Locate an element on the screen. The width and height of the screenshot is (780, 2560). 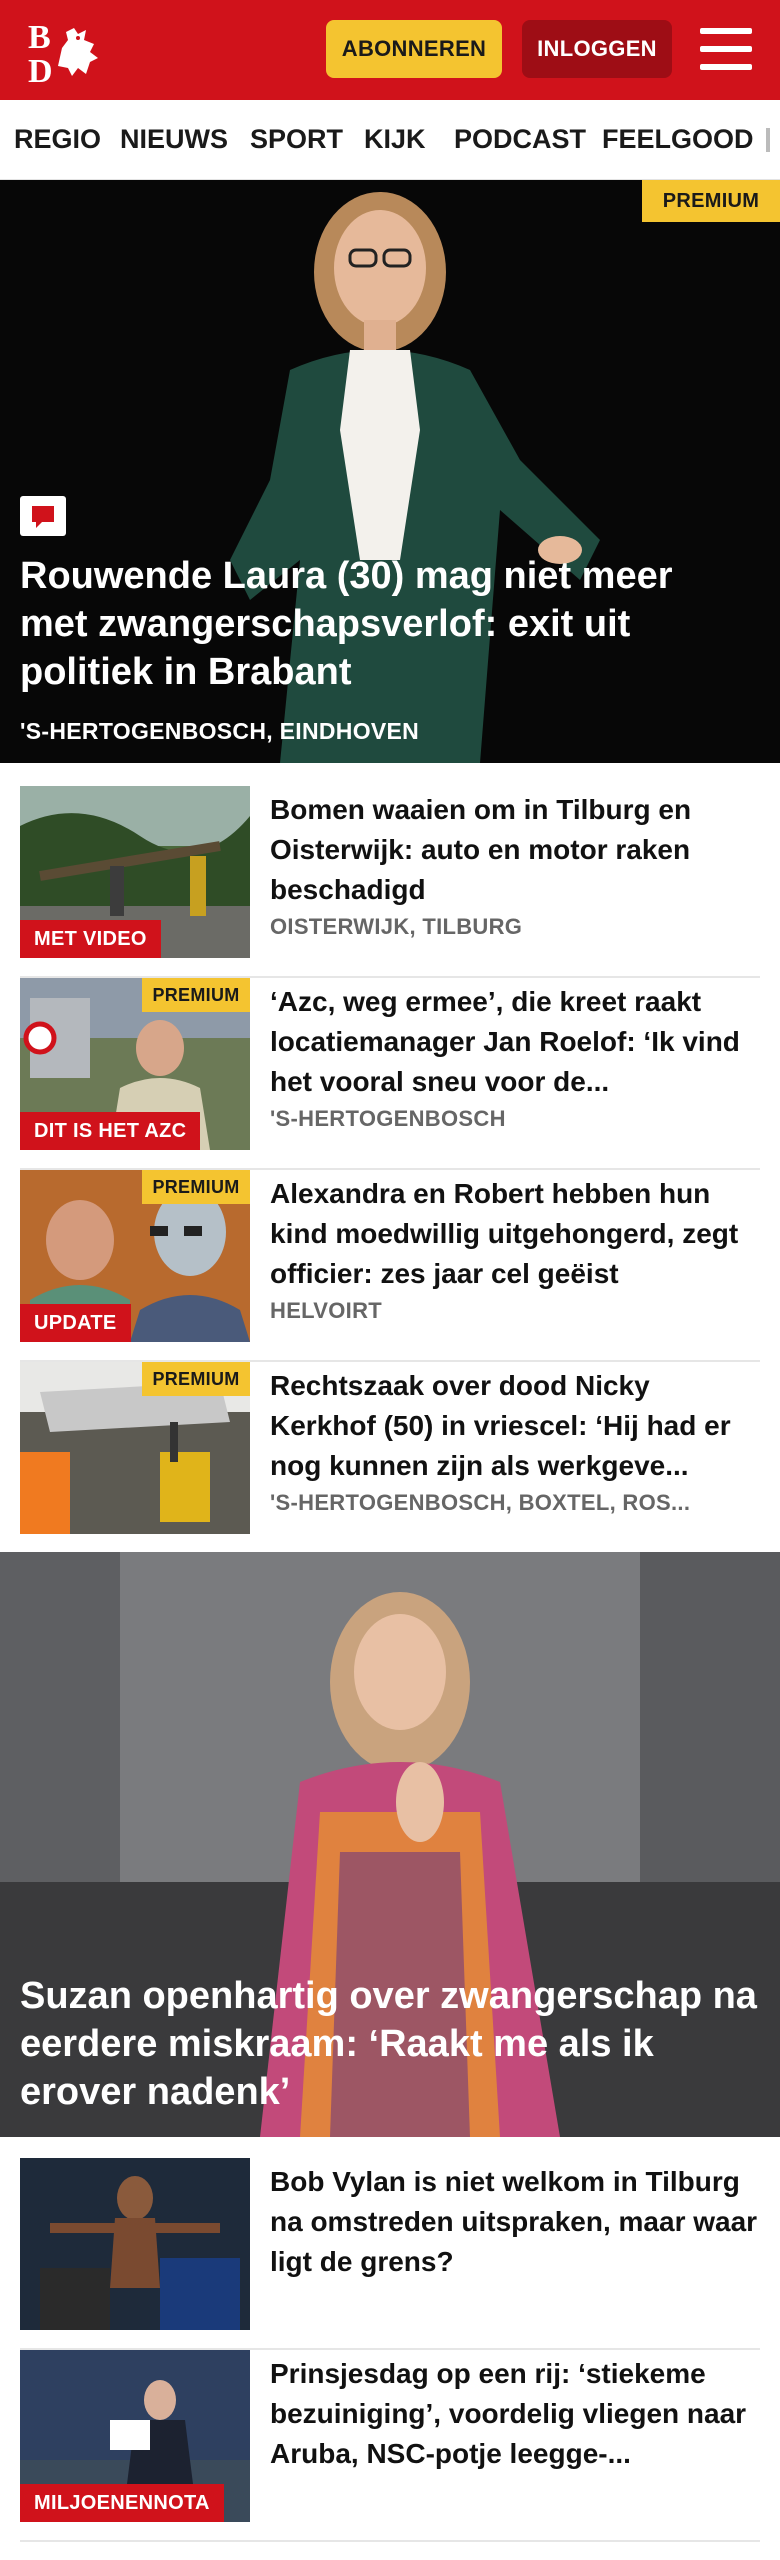
nav-overflow-indicator is located at coordinates (768, 140).